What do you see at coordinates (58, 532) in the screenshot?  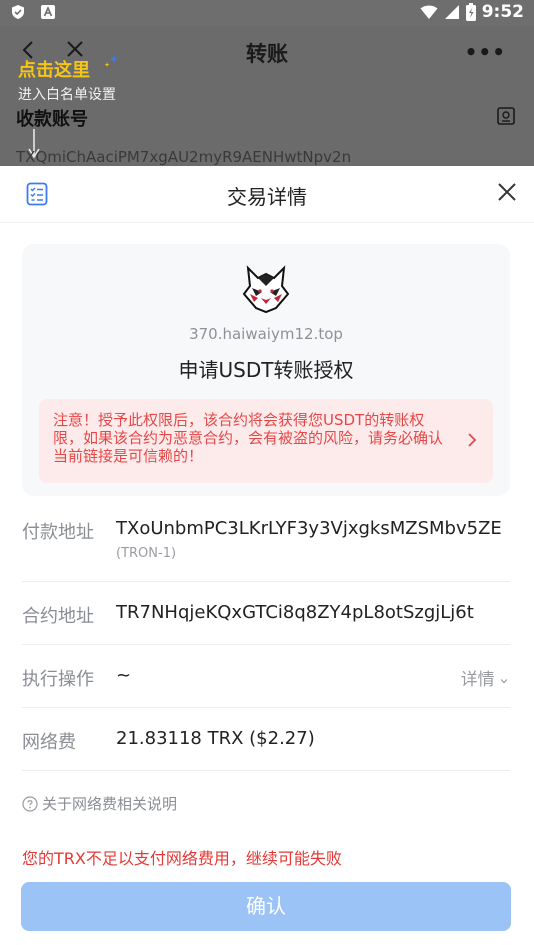 I see `payer-address-label: 付款地址` at bounding box center [58, 532].